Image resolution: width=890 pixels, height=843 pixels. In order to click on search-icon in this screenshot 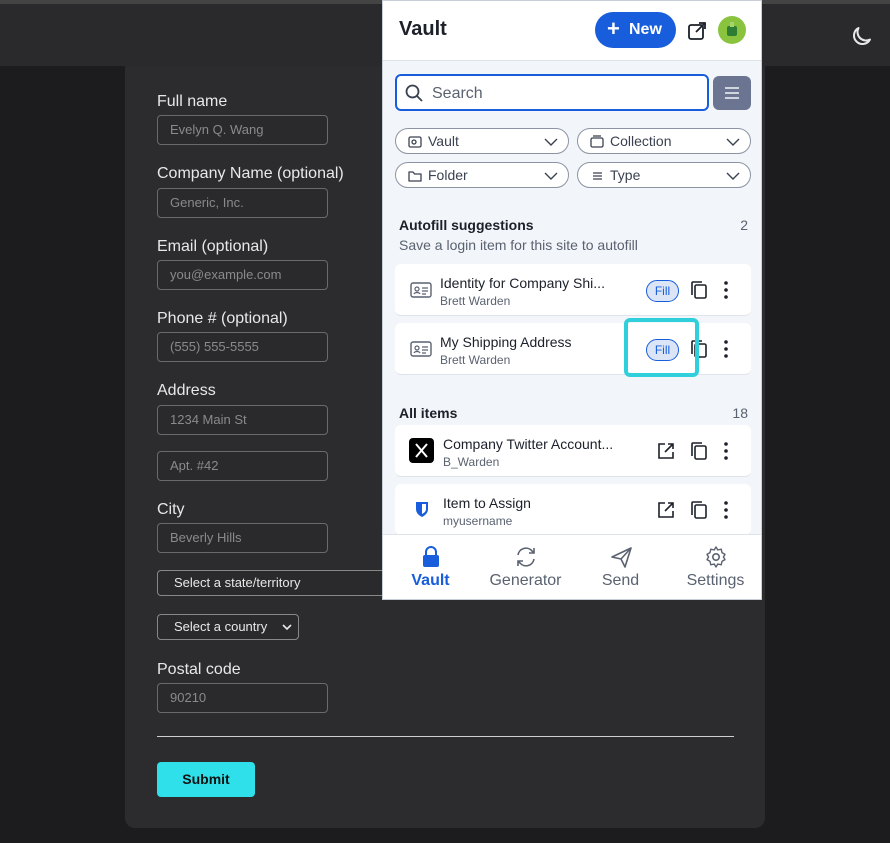, I will do `click(414, 93)`.